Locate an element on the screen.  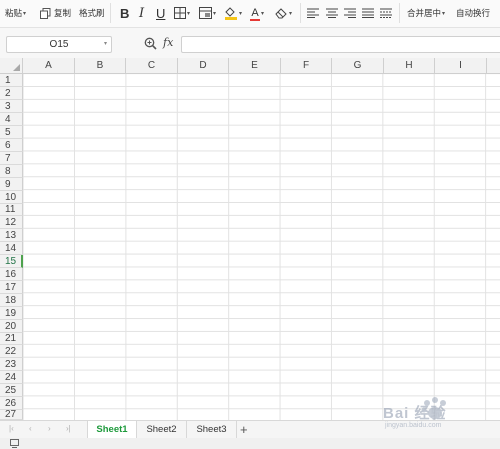
align-left-button is located at coordinates (313, 13).